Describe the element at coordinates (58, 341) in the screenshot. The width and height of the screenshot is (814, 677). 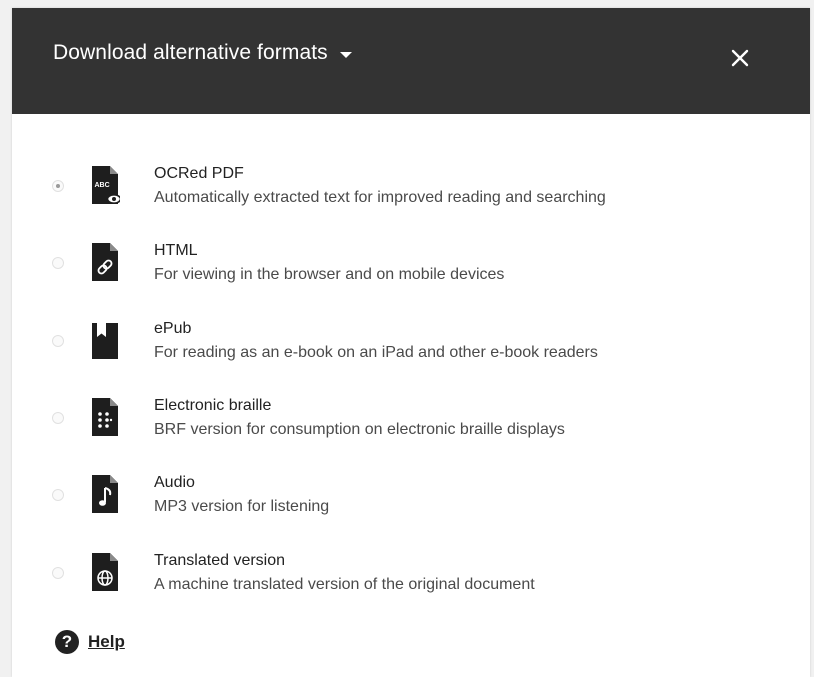
I see `radio-epub` at that location.